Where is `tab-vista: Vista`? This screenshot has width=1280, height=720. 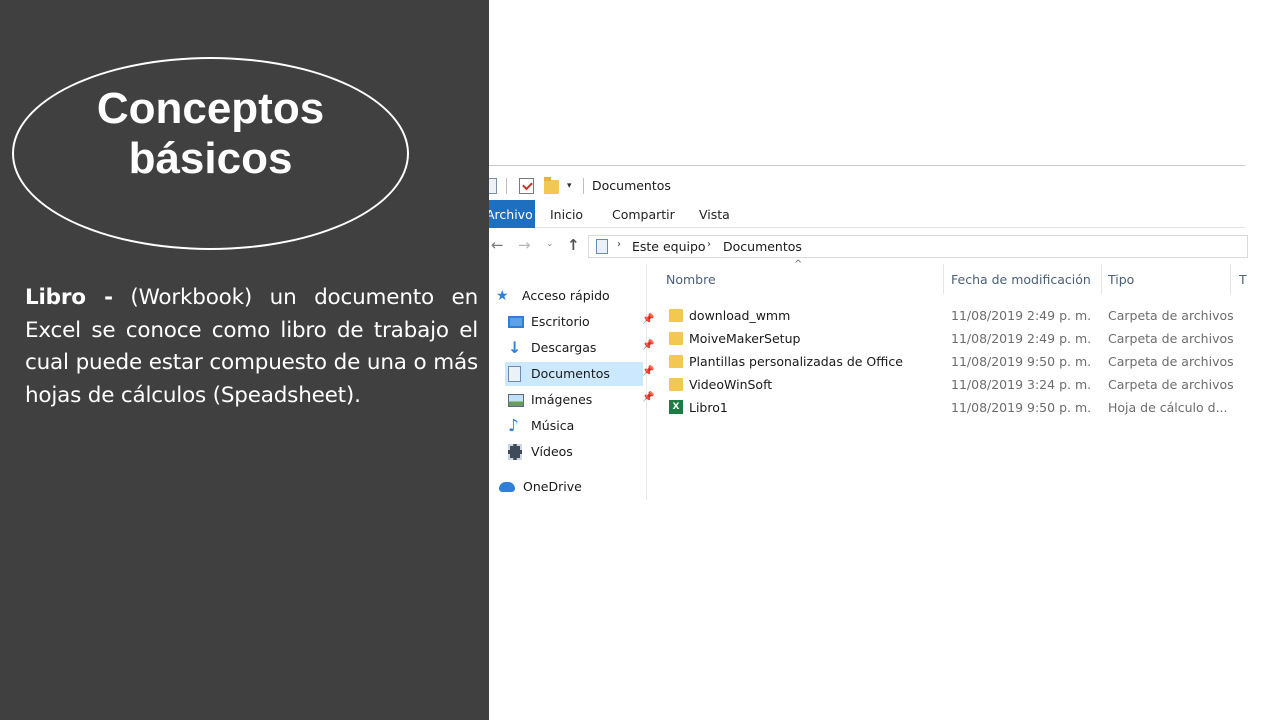 tab-vista: Vista is located at coordinates (714, 214).